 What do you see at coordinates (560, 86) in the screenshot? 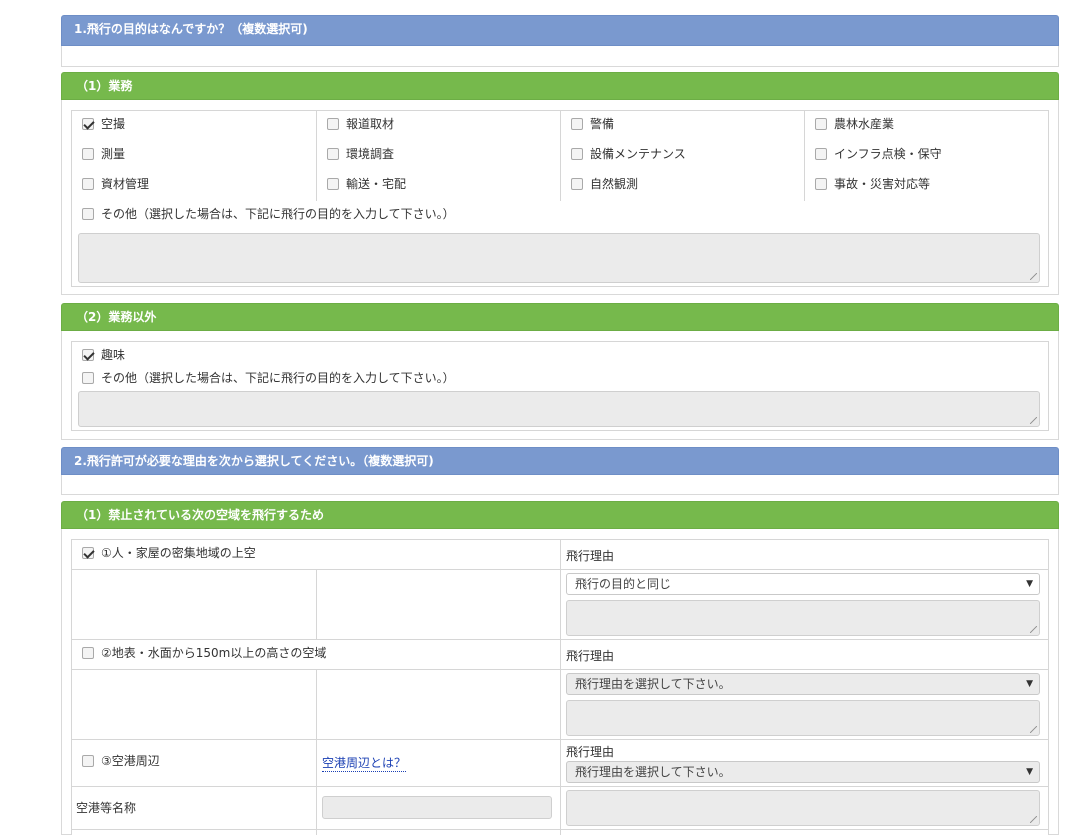
I see `business-header: （1）業務` at bounding box center [560, 86].